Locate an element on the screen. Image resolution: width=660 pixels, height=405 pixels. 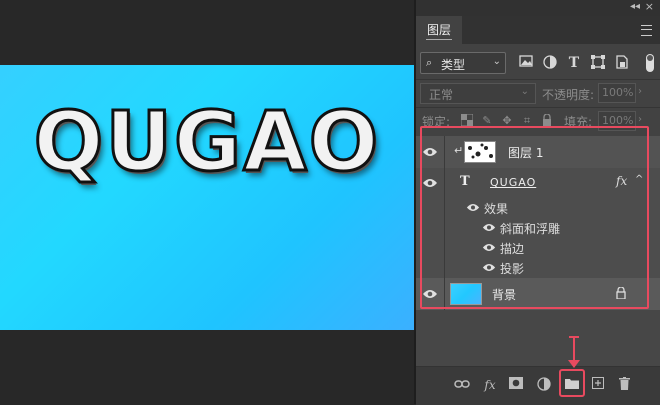
lock-icon is located at coordinates (621, 294).